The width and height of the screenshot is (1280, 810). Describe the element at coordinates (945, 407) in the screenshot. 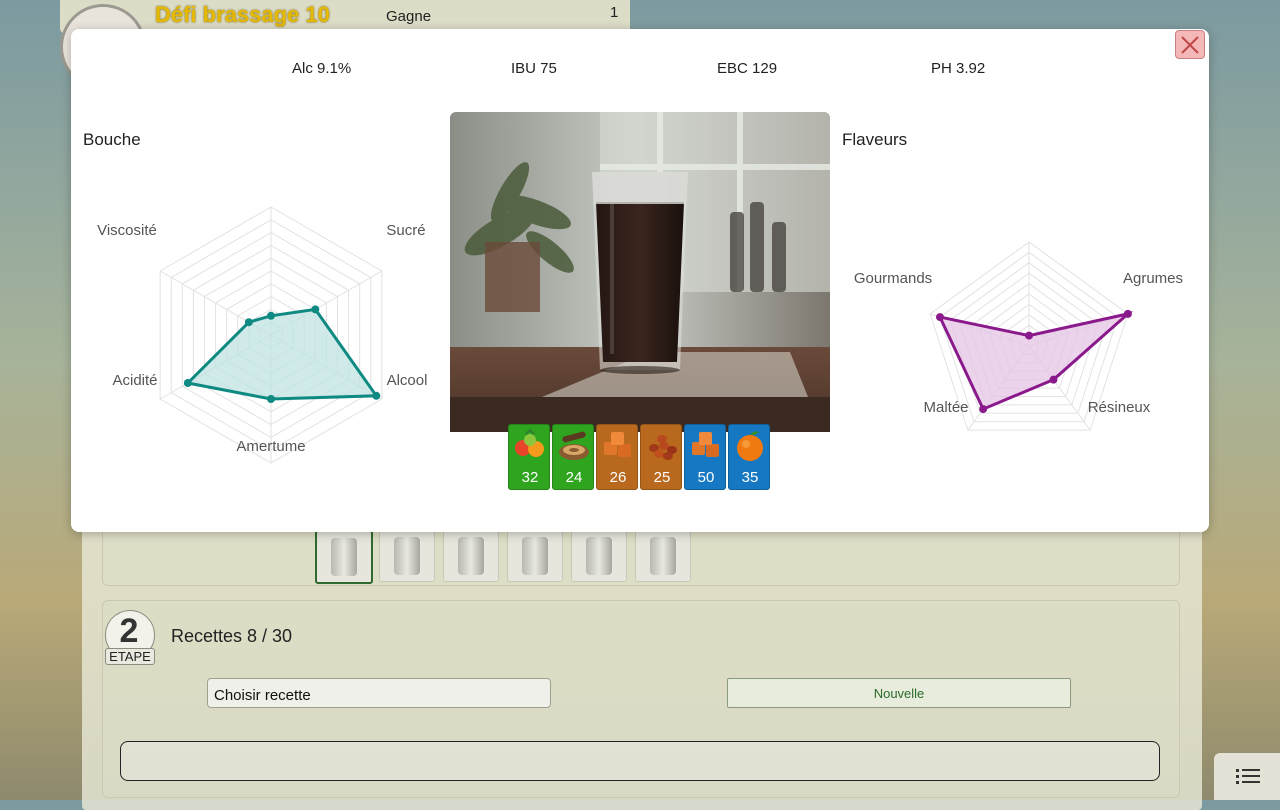

I see `radar-axis-label: Maltée` at that location.